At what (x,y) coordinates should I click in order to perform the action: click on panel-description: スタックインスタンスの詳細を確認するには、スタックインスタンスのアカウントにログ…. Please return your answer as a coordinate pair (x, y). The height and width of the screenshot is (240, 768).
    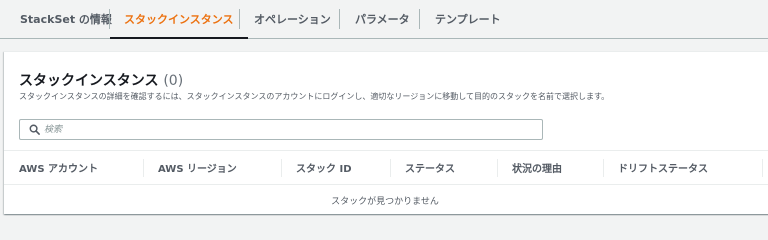
    Looking at the image, I should click on (314, 96).